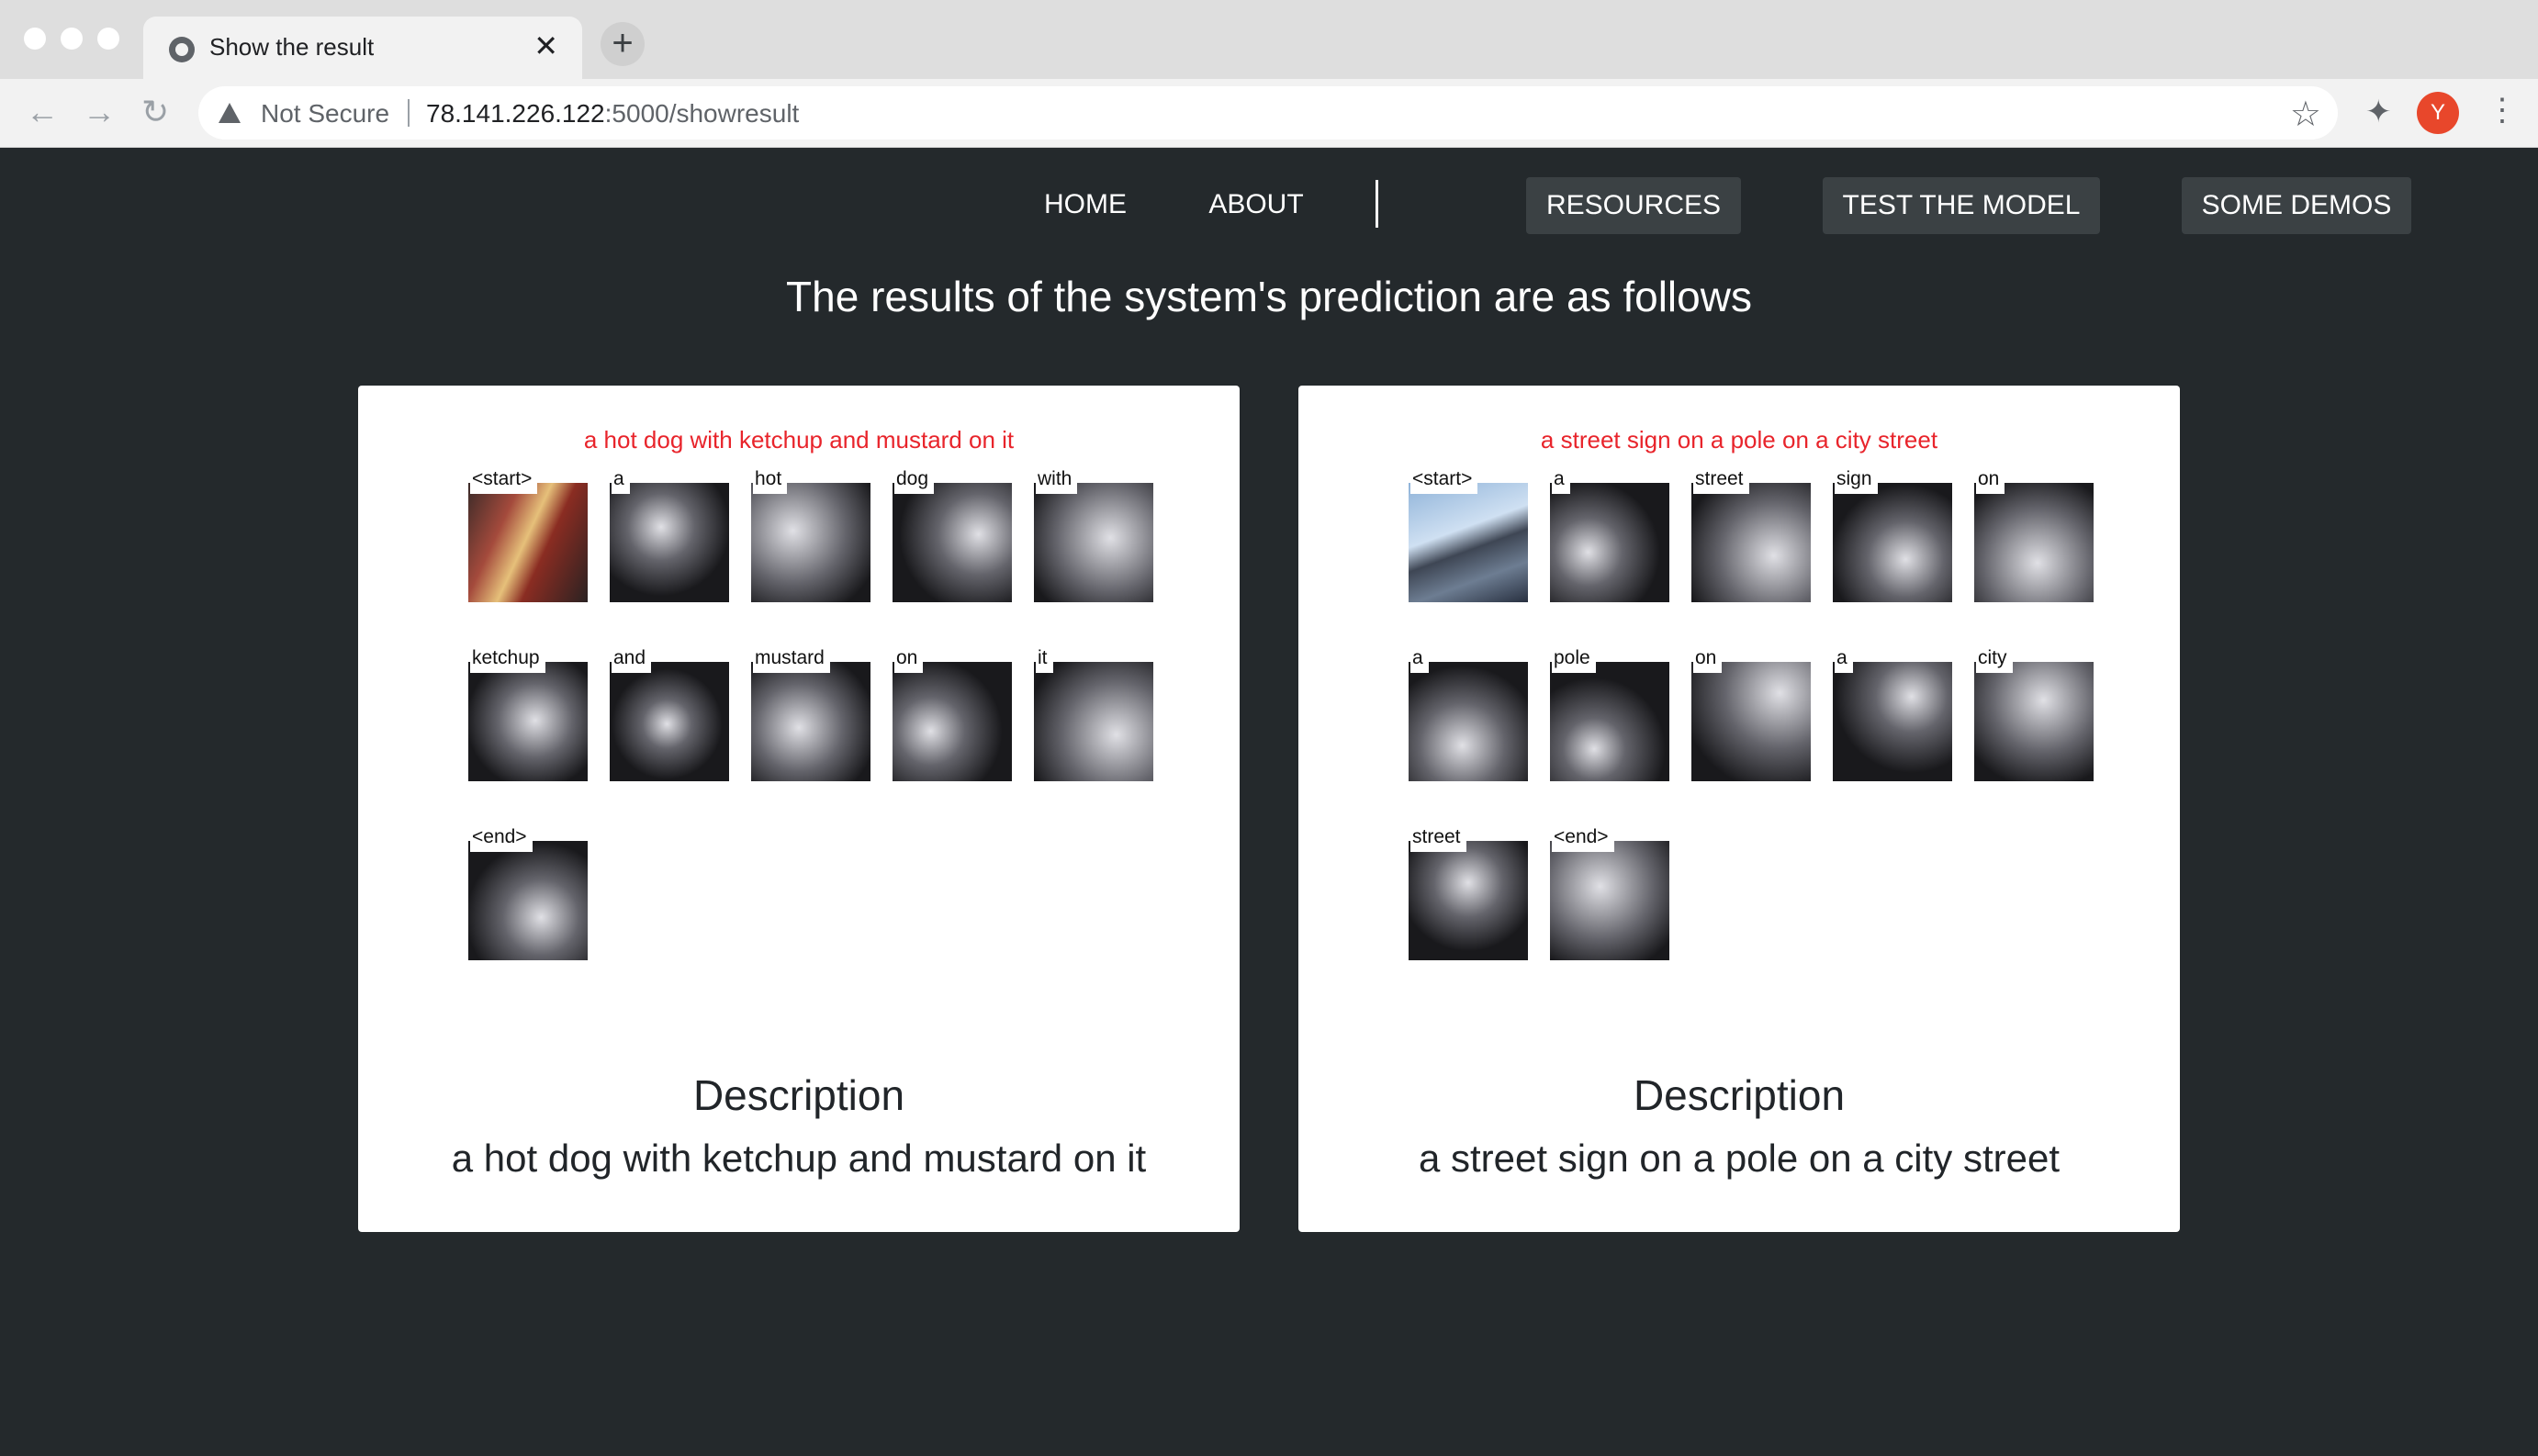 Image resolution: width=2538 pixels, height=1456 pixels. What do you see at coordinates (43, 112) in the screenshot?
I see `back-arrow-icon: ←` at bounding box center [43, 112].